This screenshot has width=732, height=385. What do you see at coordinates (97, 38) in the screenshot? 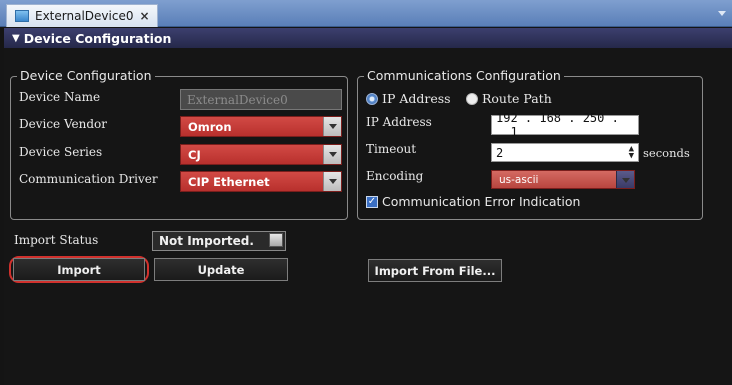
I see `section-title: Device Configuration` at bounding box center [97, 38].